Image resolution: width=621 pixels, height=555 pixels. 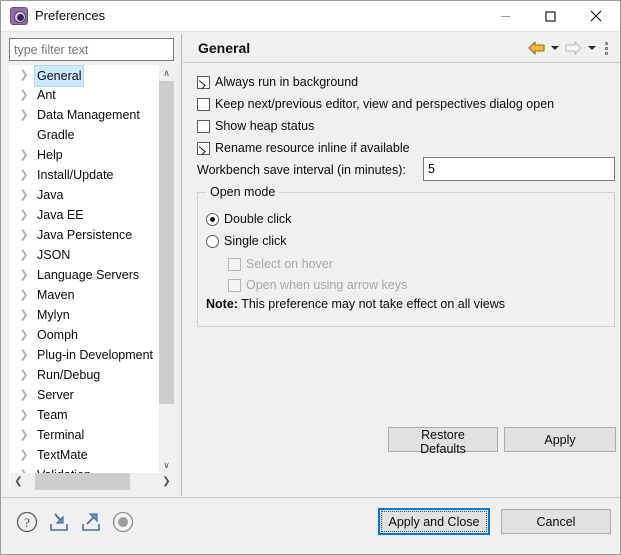 I want to click on tree-item-data-management: ❯ Data Management, so click(x=85, y=115).